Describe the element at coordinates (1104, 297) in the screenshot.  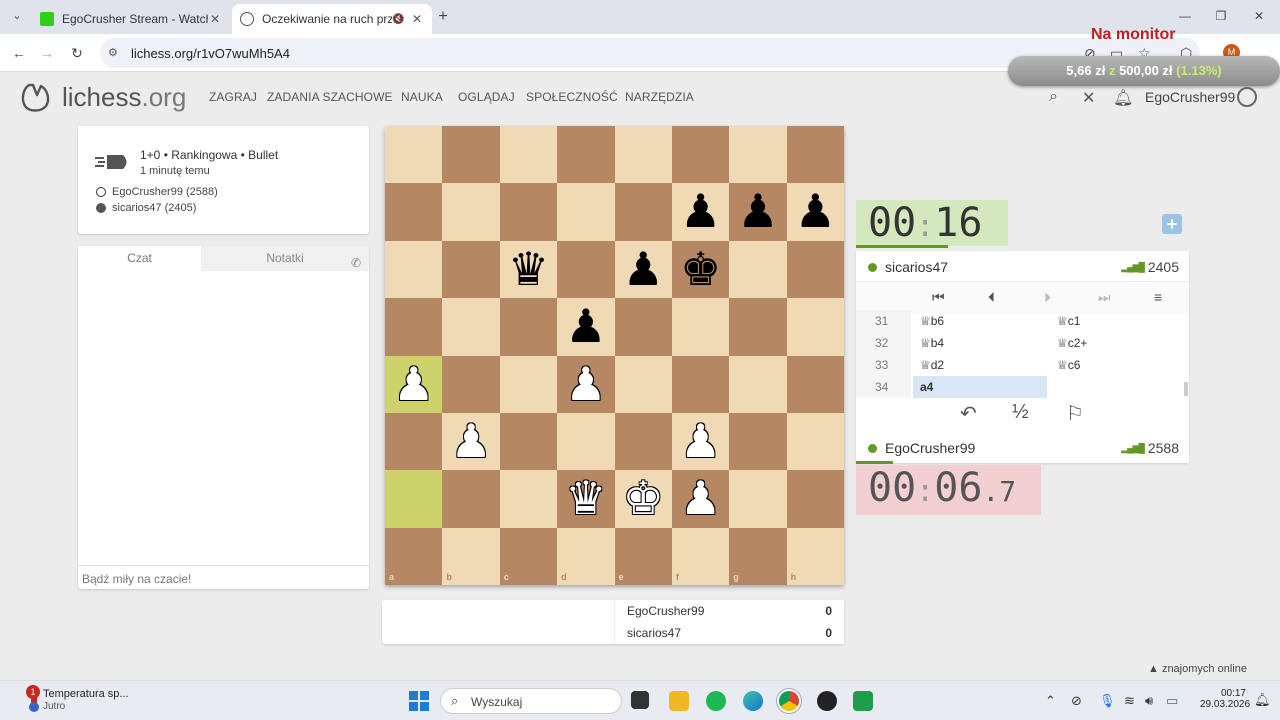
I see `last-move-icon: ⏭` at that location.